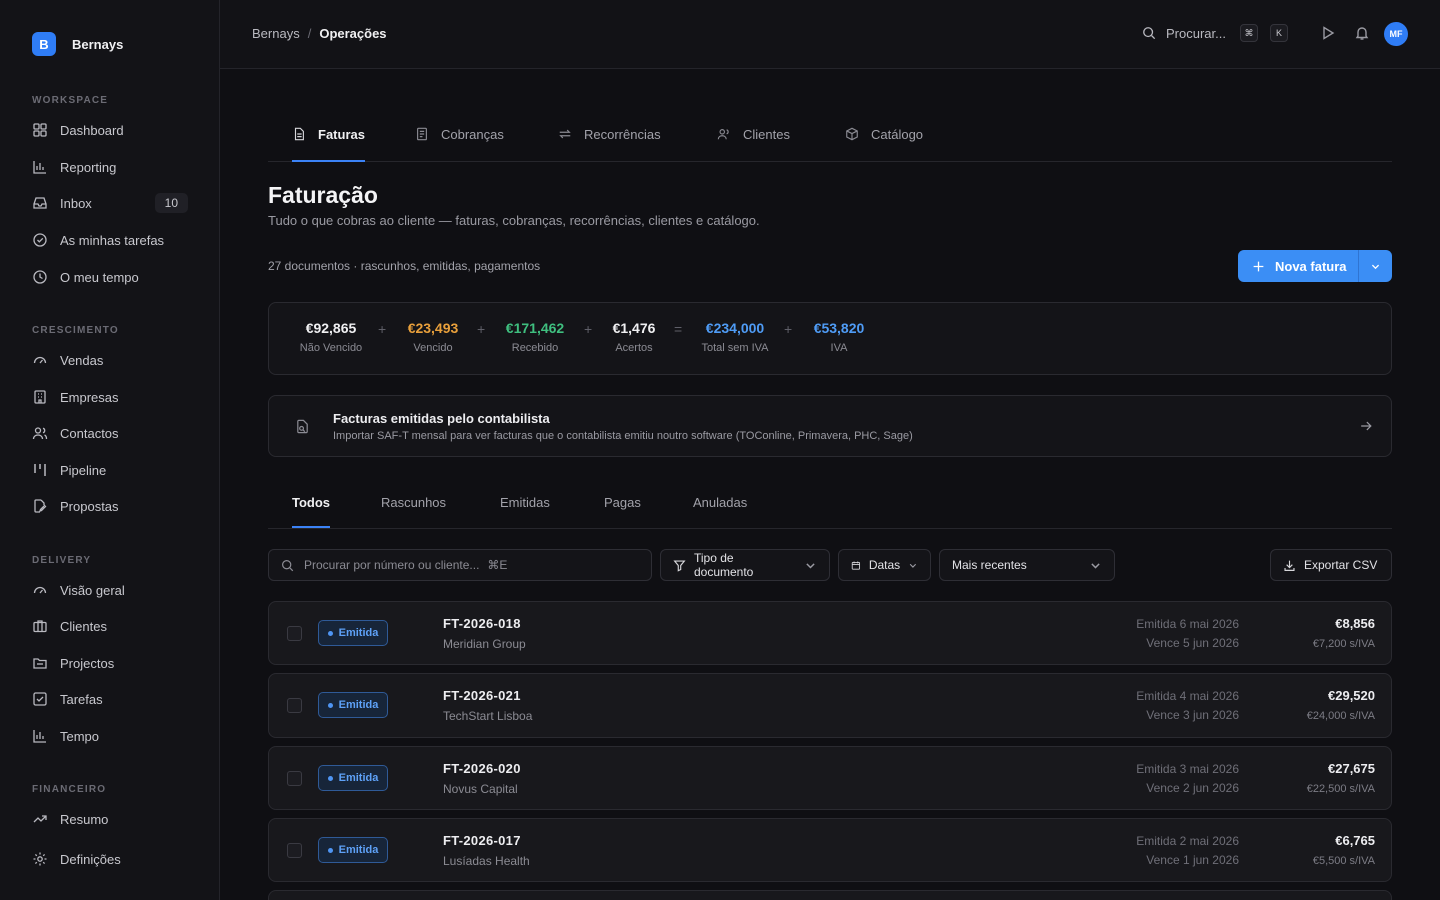 This screenshot has height=900, width=1440. Describe the element at coordinates (110, 506) in the screenshot. I see `sidebar-item-proposals: Propostas` at that location.